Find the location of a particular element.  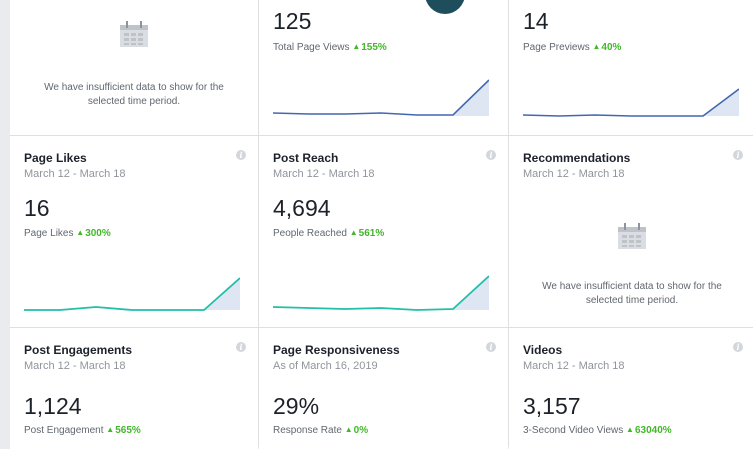

card-page-previews: 14 Page Previews 40% is located at coordinates (631, 67).